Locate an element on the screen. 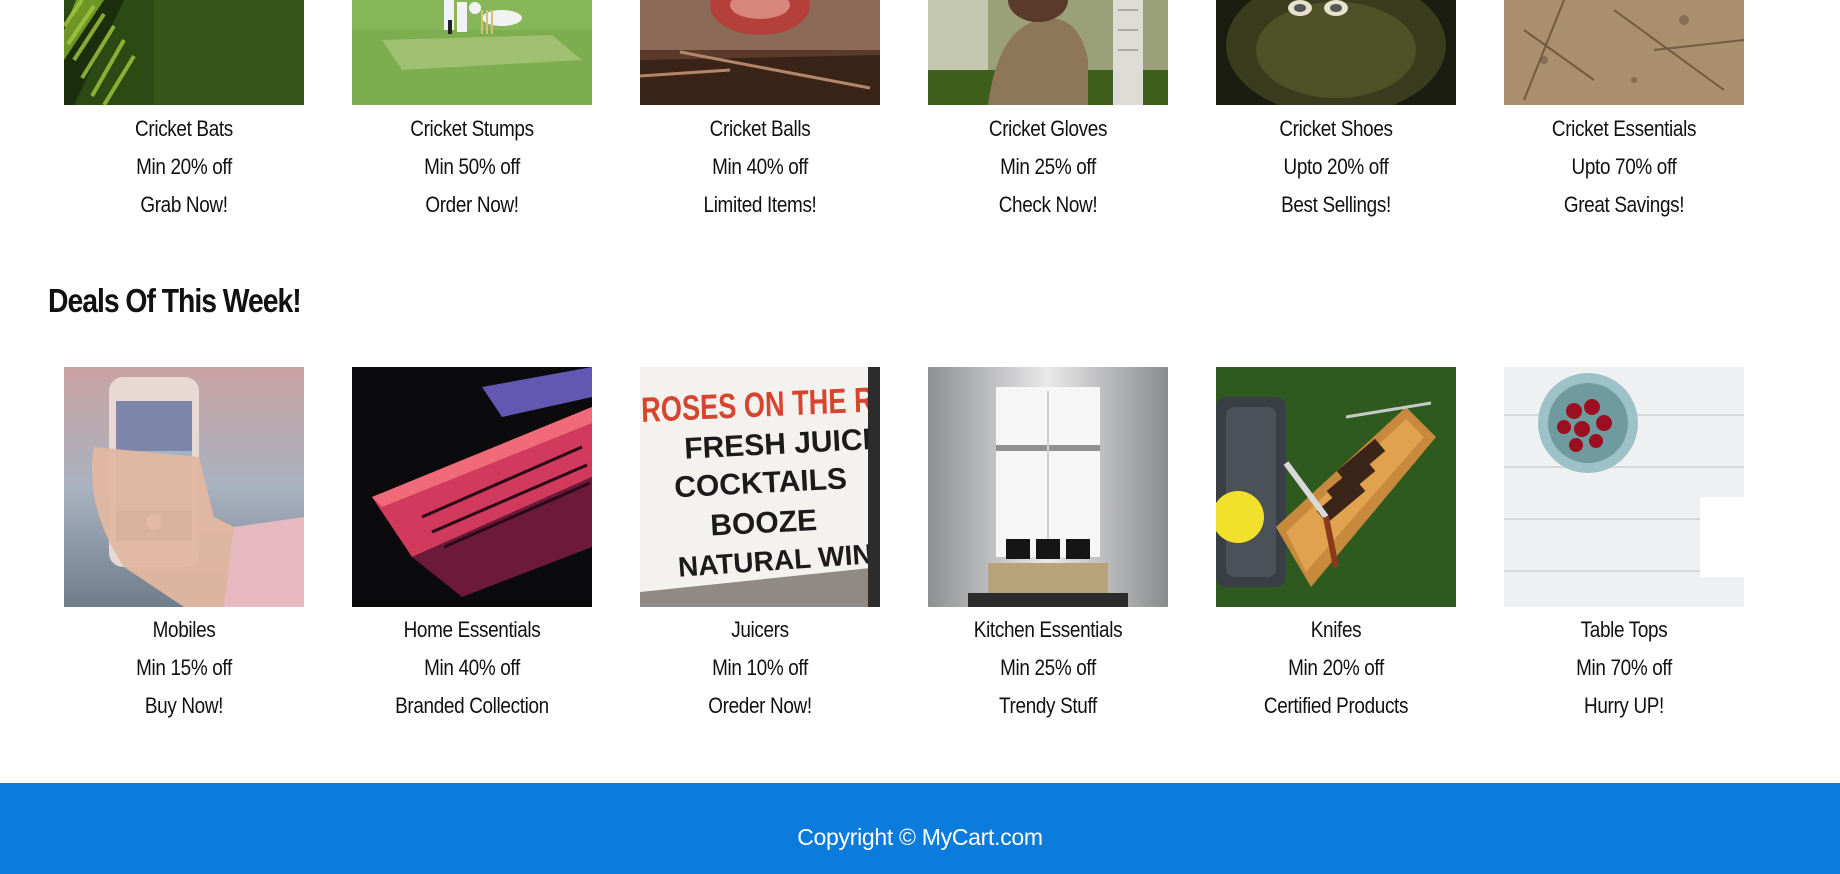  deal-cta: Certified Products is located at coordinates (1336, 706).